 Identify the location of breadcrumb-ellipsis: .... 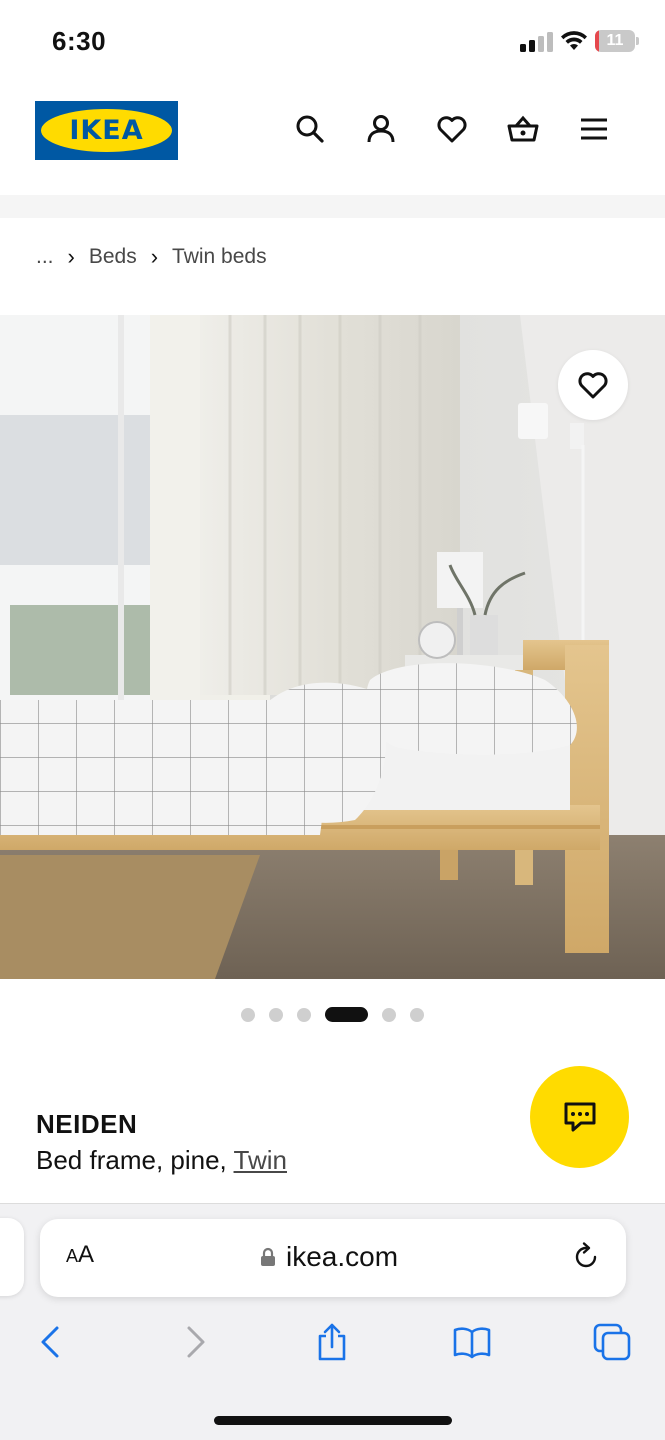
(45, 257).